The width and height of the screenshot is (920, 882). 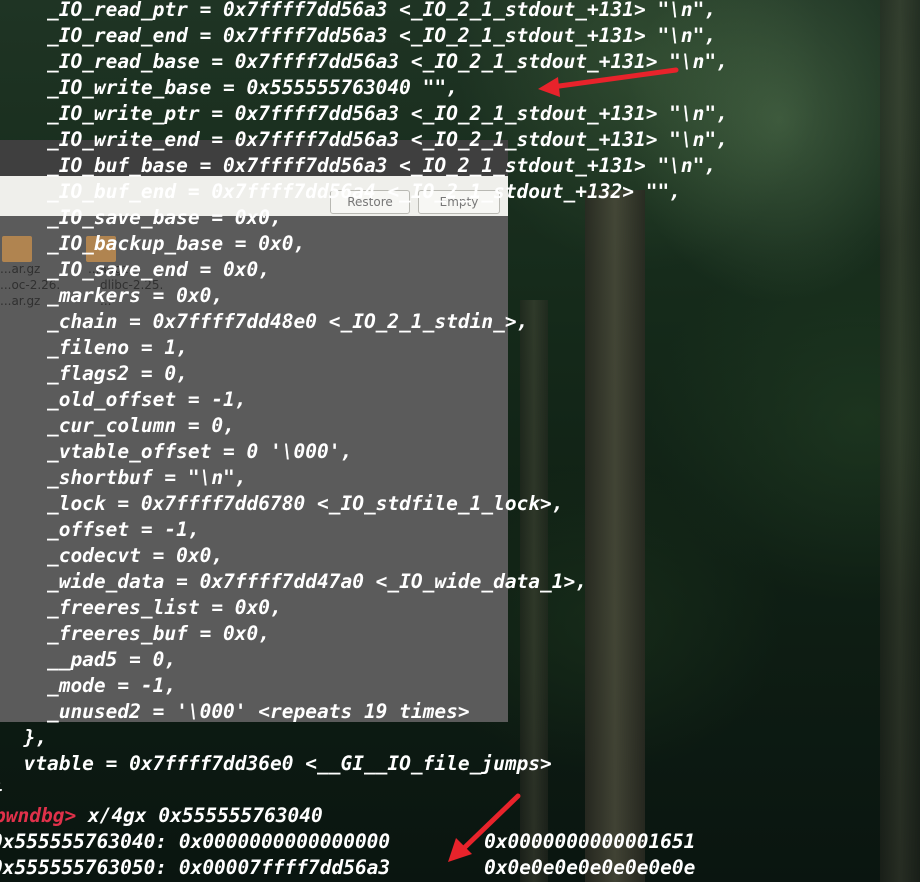 What do you see at coordinates (141, 217) in the screenshot?
I see `gdb-output-line: _IO_save_base = 0x0,` at bounding box center [141, 217].